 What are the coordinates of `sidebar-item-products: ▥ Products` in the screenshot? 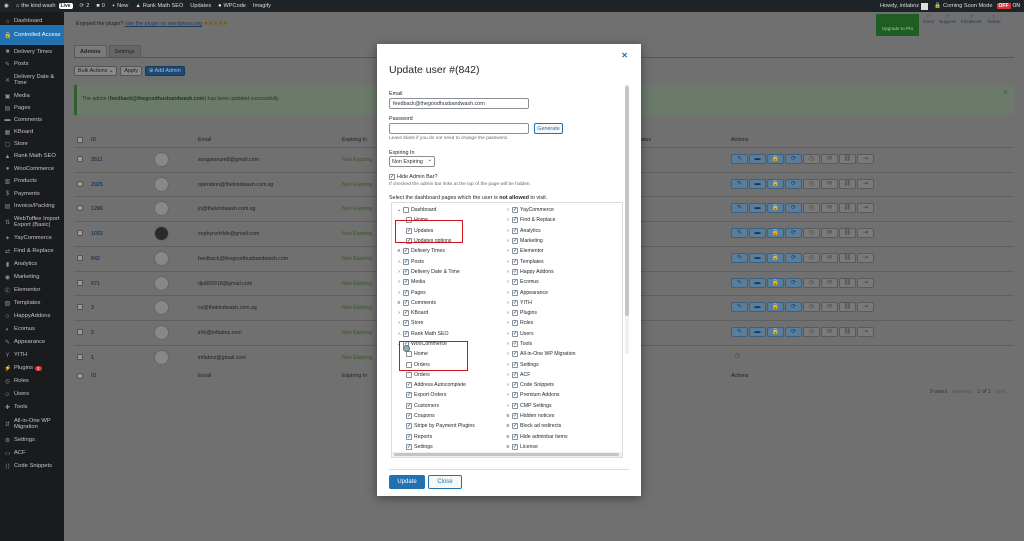 It's located at (32, 181).